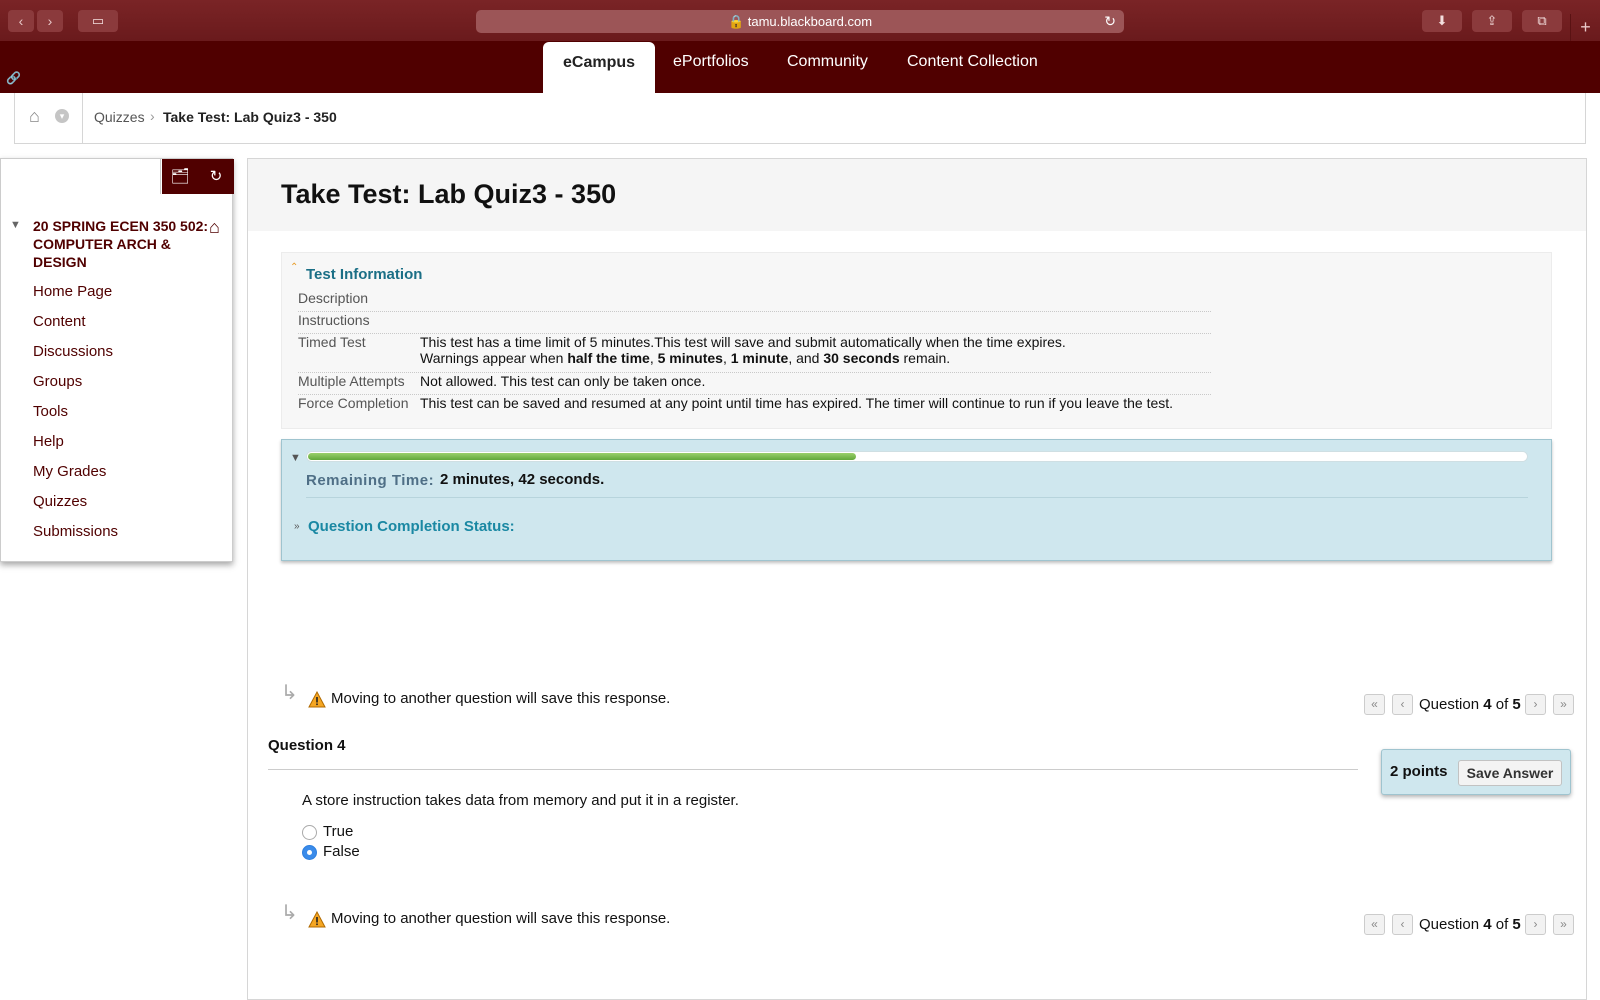 The width and height of the screenshot is (1600, 1000). I want to click on points-panel: 2 points Save Answer, so click(1476, 772).